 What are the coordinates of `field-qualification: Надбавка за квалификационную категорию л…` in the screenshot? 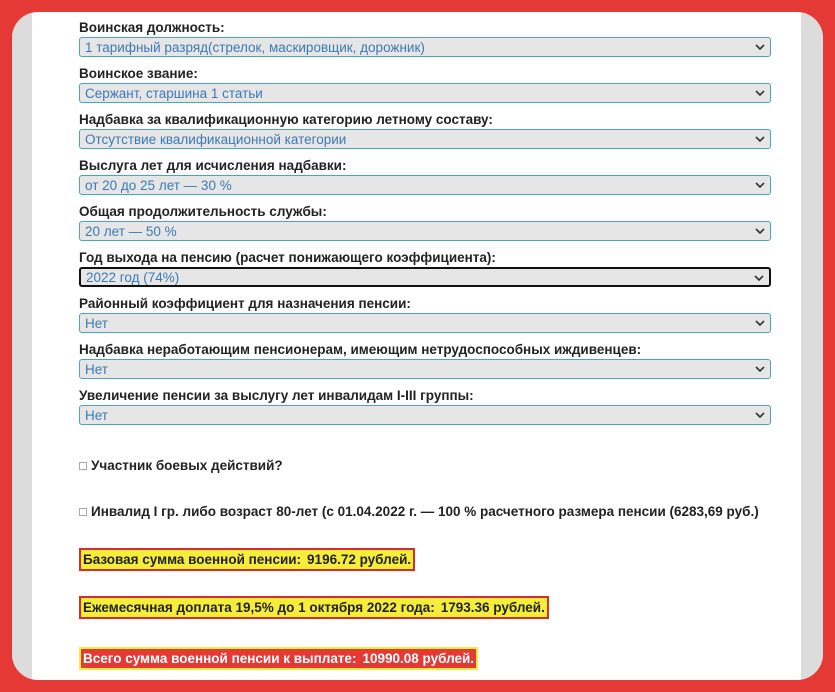 It's located at (425, 127).